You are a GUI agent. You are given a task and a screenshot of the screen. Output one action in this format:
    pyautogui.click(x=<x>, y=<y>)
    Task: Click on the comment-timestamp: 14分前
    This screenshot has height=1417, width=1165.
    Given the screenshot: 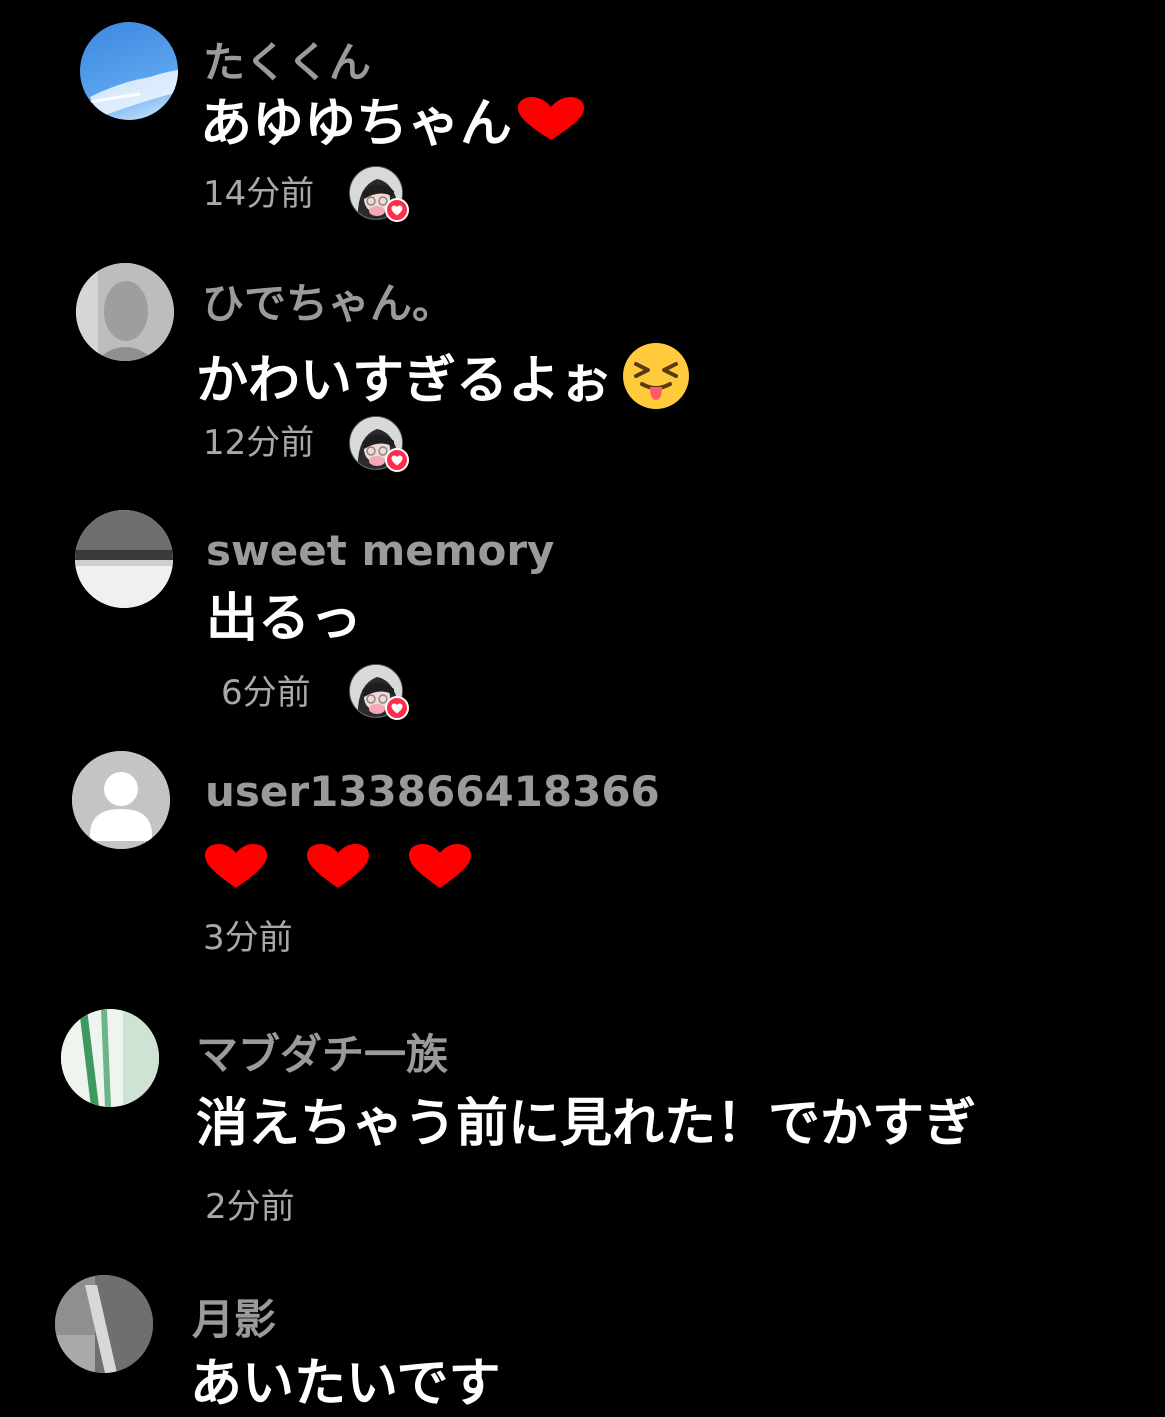 What is the action you would take?
    pyautogui.click(x=259, y=194)
    